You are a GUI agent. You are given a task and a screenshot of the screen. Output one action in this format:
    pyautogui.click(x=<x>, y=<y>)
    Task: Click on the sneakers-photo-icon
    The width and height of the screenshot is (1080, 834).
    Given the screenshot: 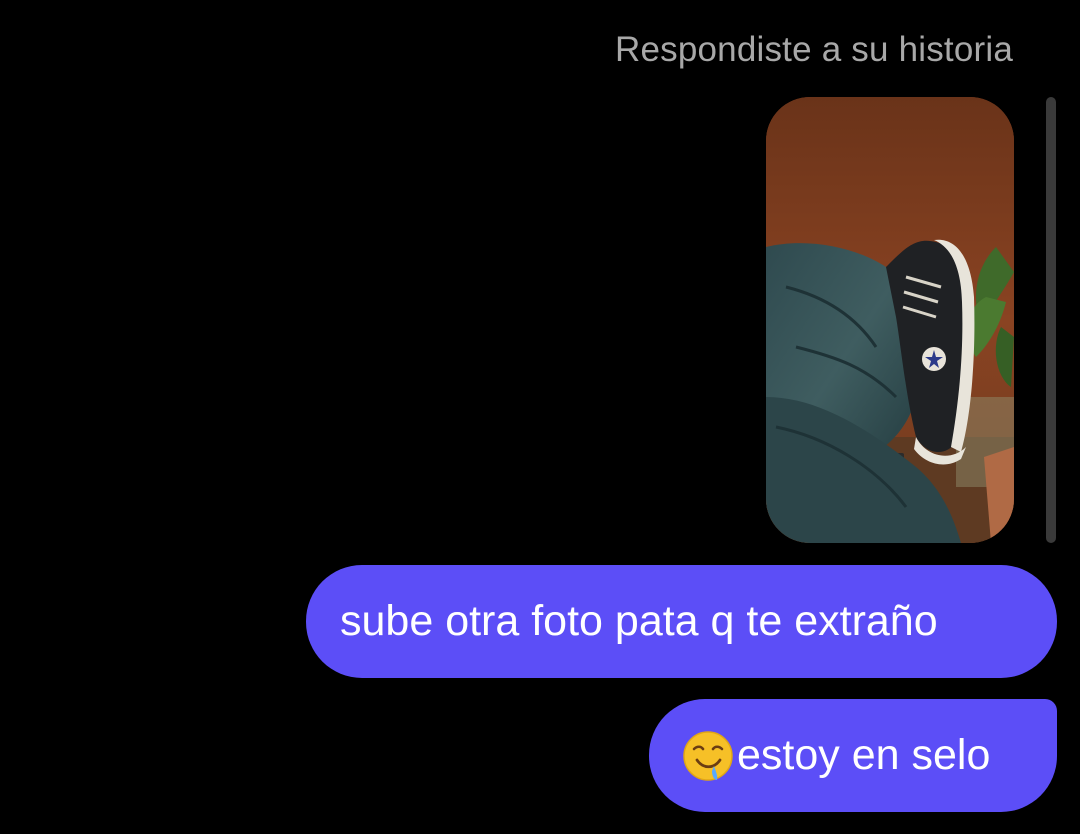 What is the action you would take?
    pyautogui.click(x=890, y=320)
    